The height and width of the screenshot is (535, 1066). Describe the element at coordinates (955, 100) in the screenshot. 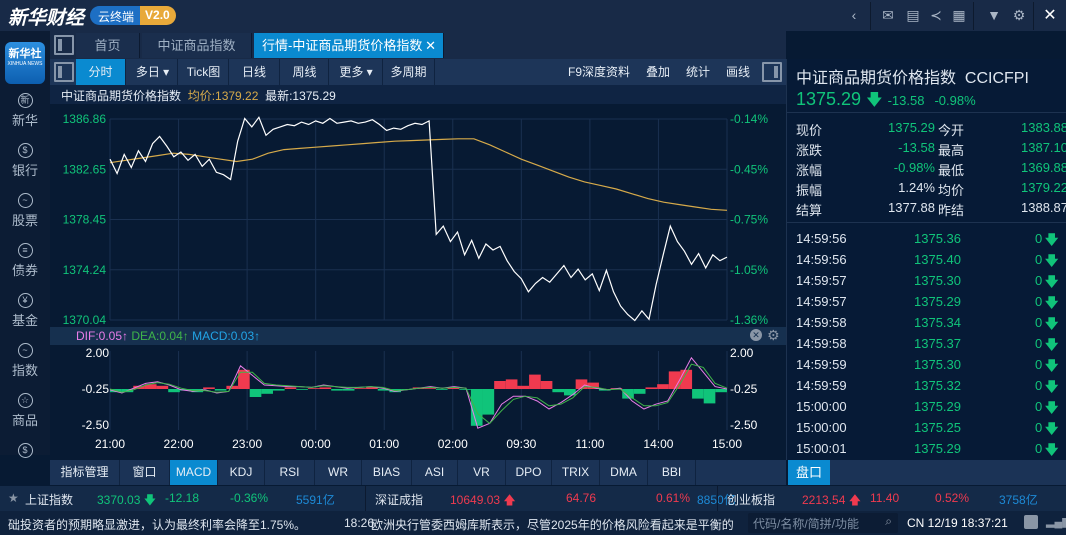

I see `price-change-pct: -0.98%` at that location.